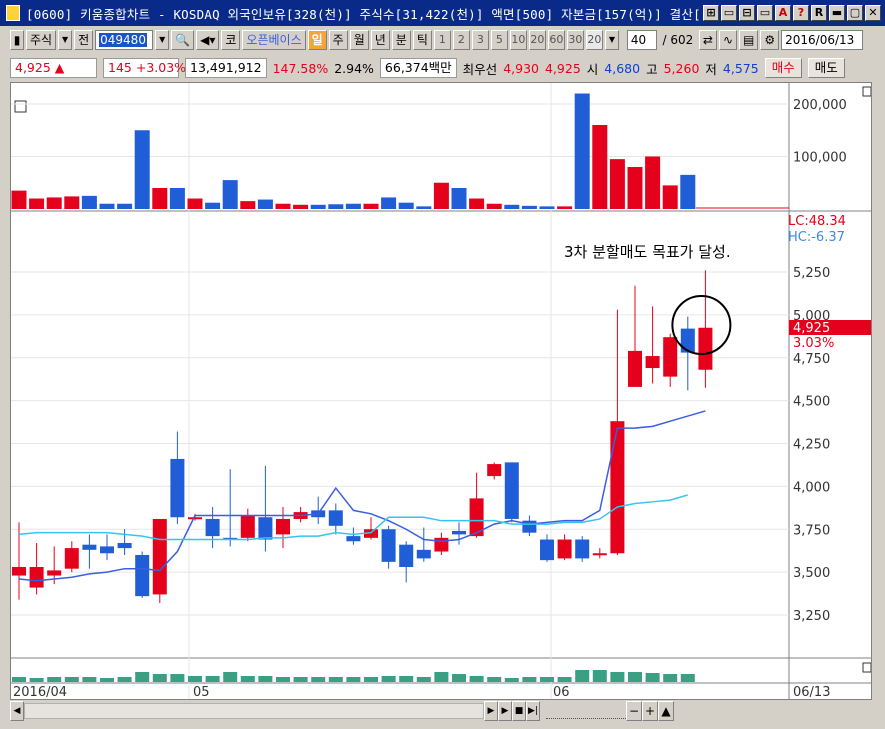  What do you see at coordinates (380, 40) in the screenshot?
I see `period-year-tab: 년` at bounding box center [380, 40].